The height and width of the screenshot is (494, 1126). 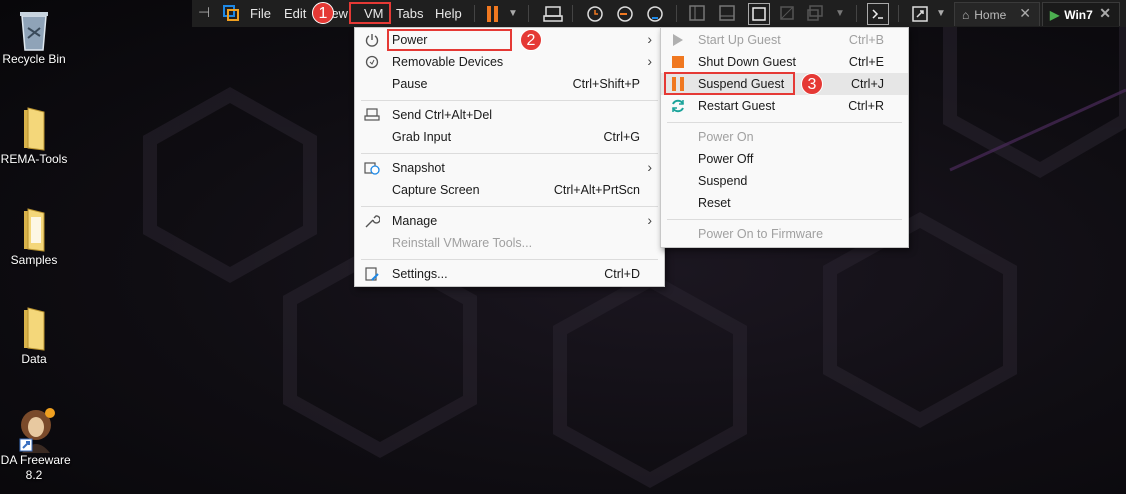 What do you see at coordinates (442, 115) in the screenshot?
I see `menu-item-label: Send Ctrl+Alt+Del` at bounding box center [442, 115].